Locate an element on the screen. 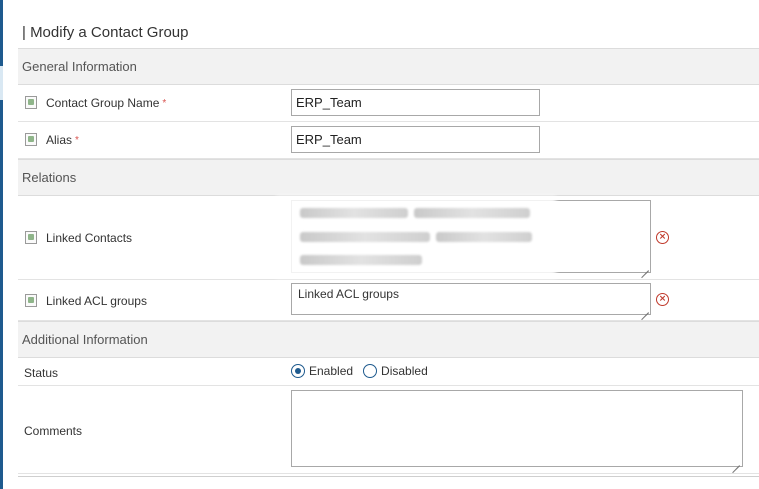  form-bottom-border is located at coordinates (388, 476).